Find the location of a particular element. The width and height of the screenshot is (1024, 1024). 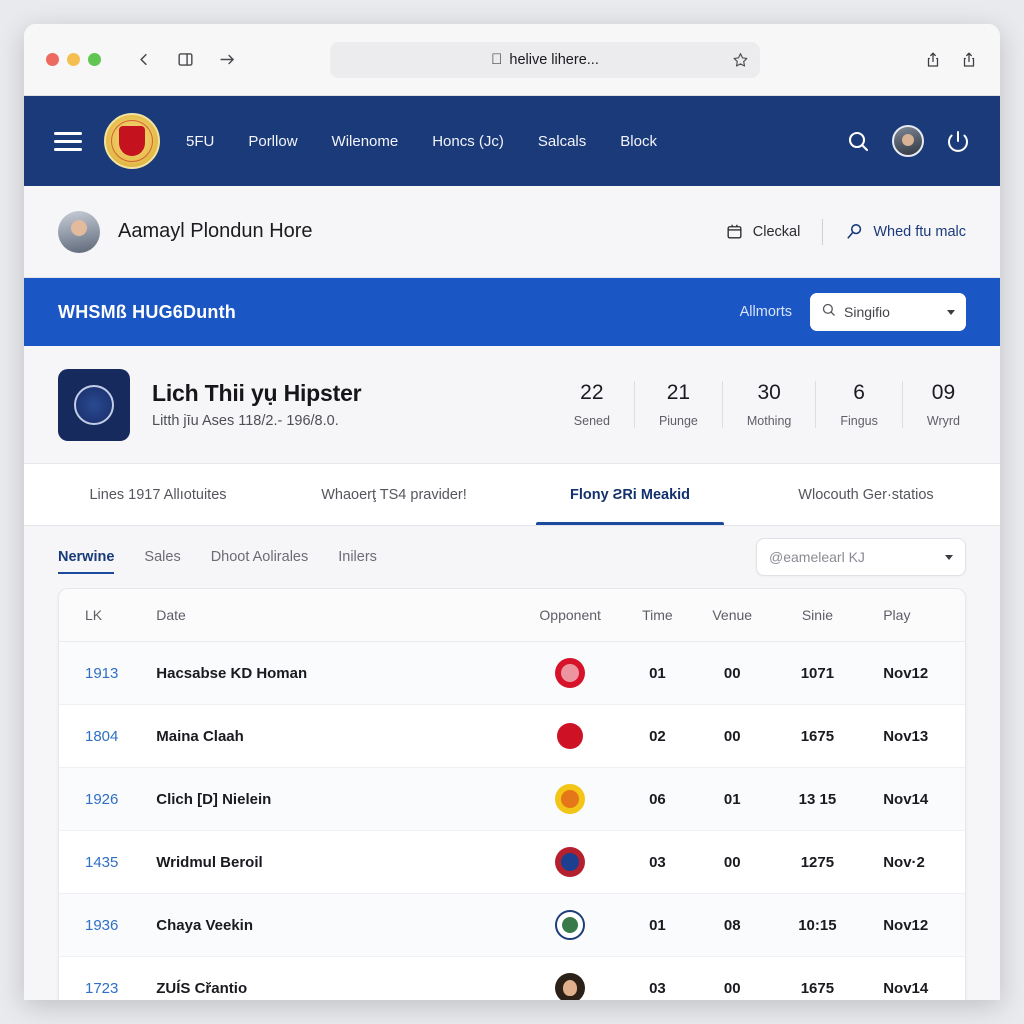

stat-item: 21 Piunge is located at coordinates (679, 404).